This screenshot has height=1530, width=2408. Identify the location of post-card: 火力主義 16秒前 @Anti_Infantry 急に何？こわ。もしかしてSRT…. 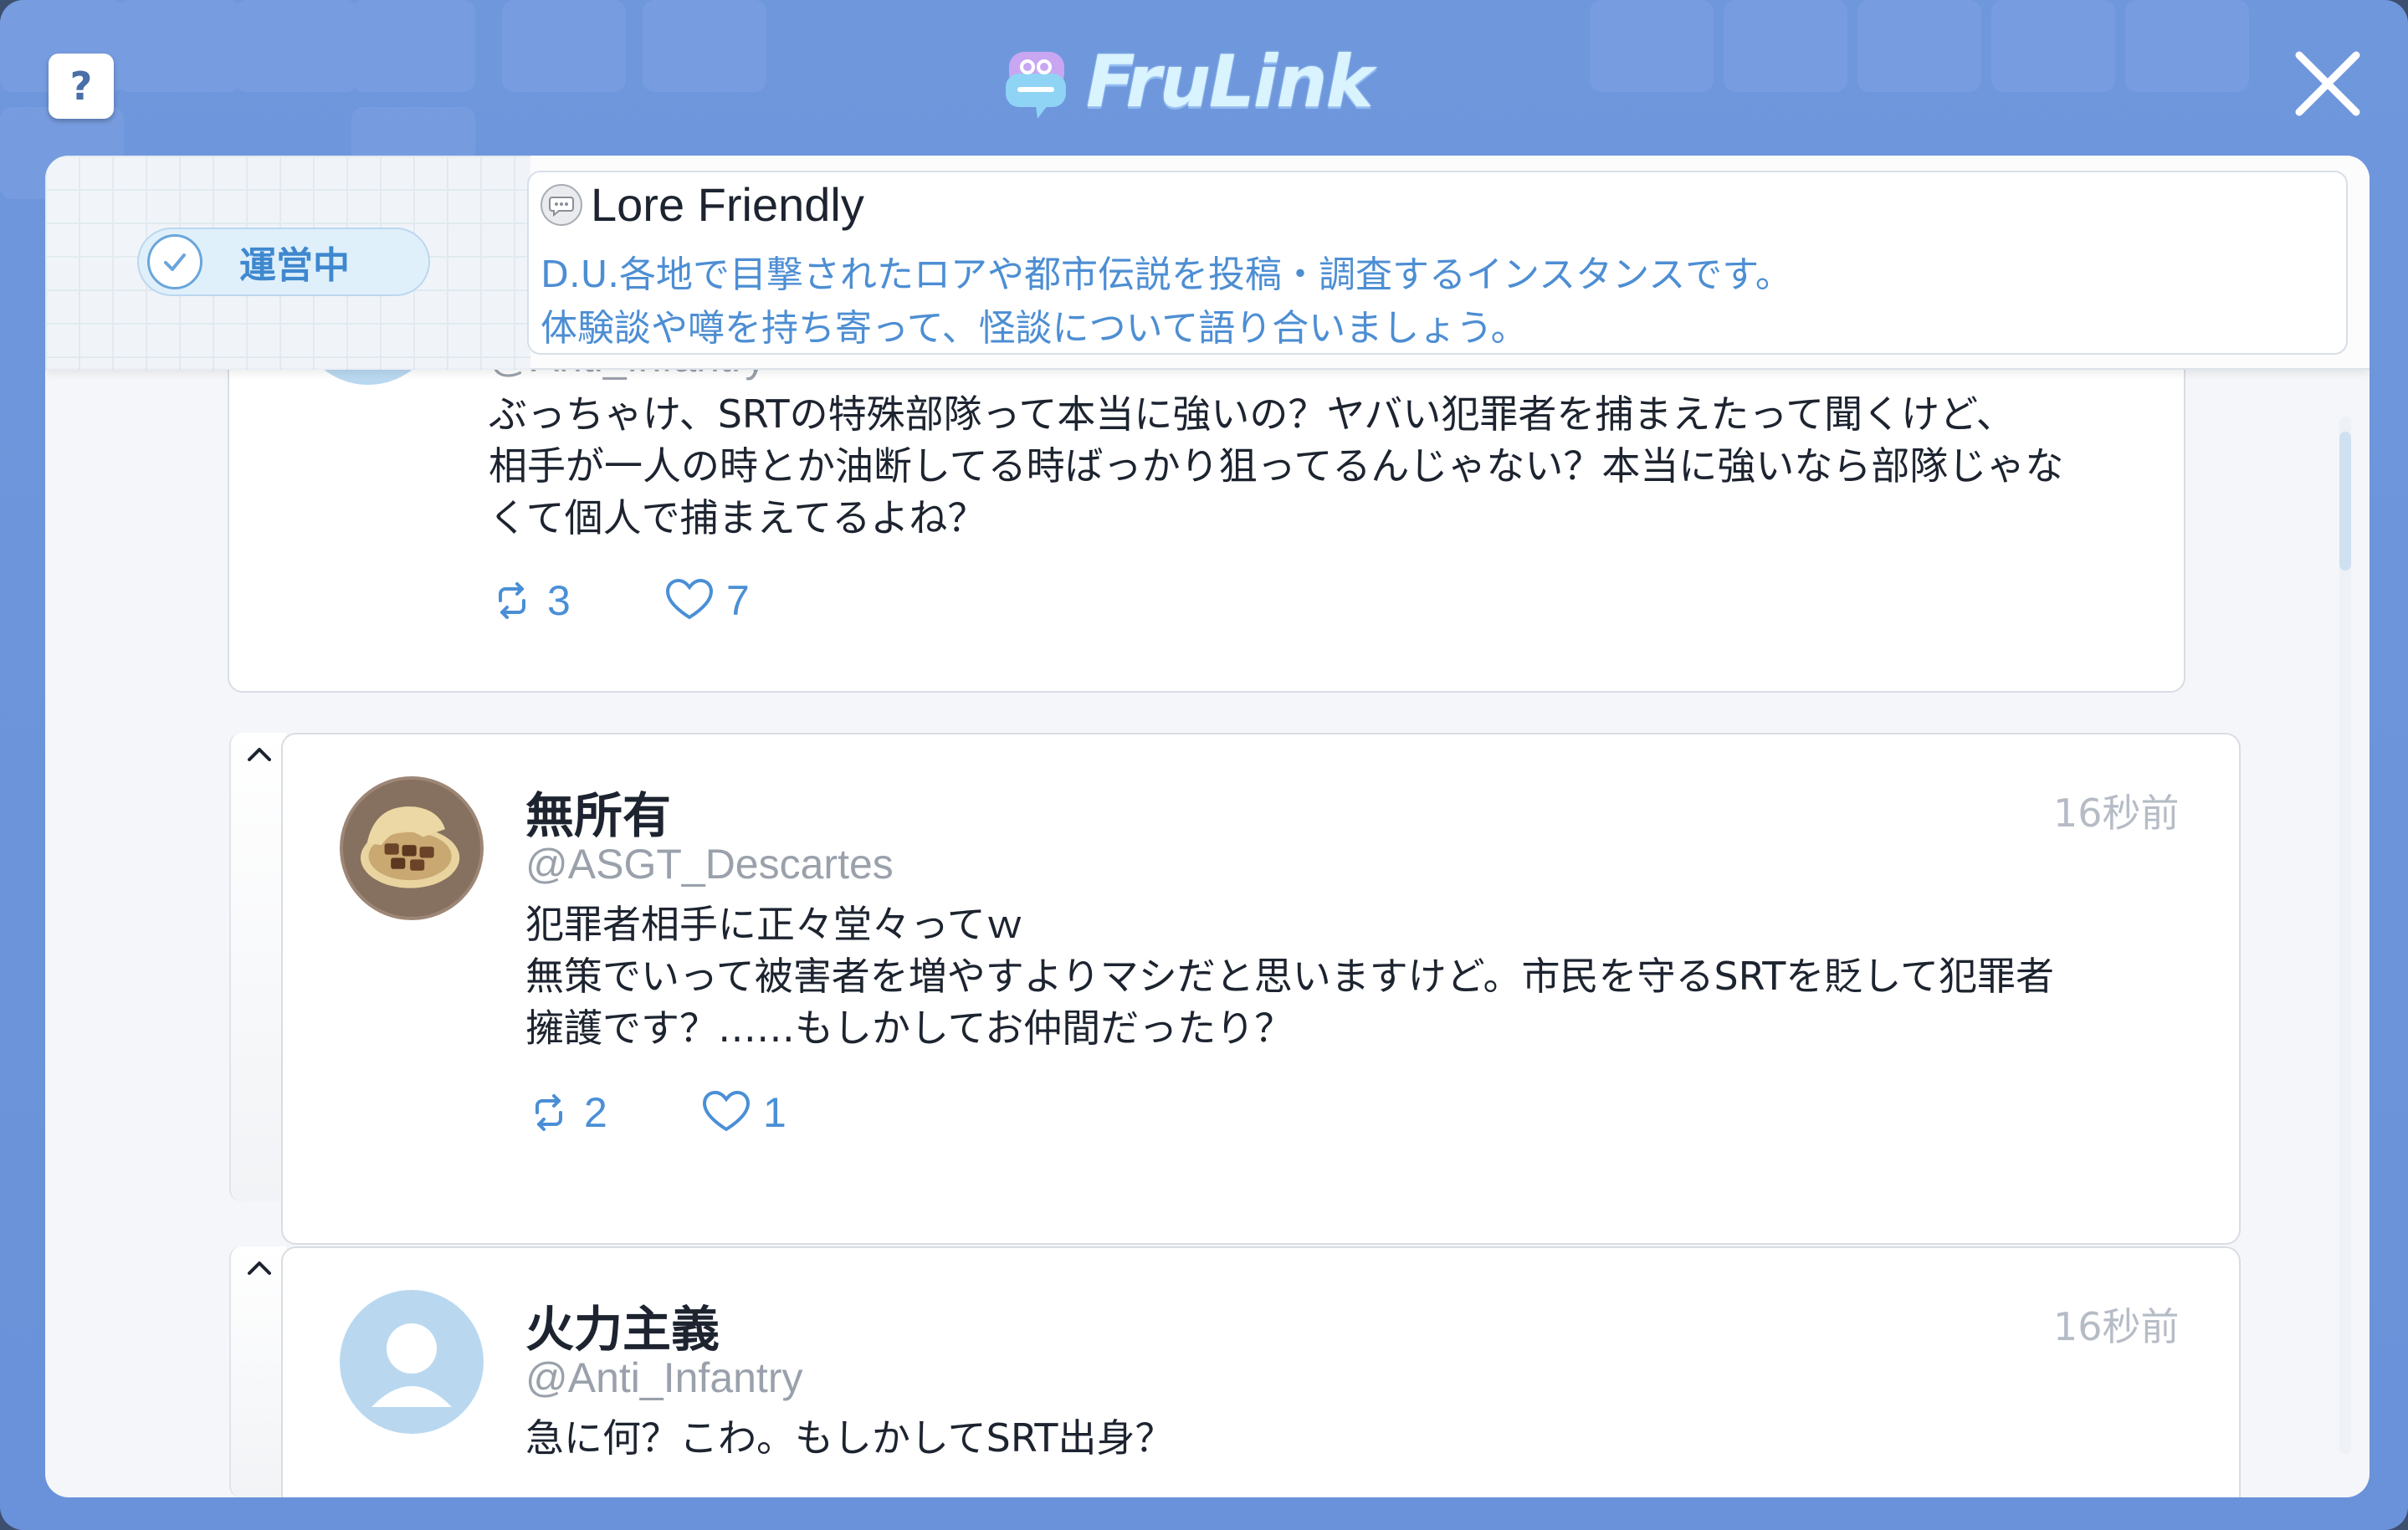
(1261, 1371).